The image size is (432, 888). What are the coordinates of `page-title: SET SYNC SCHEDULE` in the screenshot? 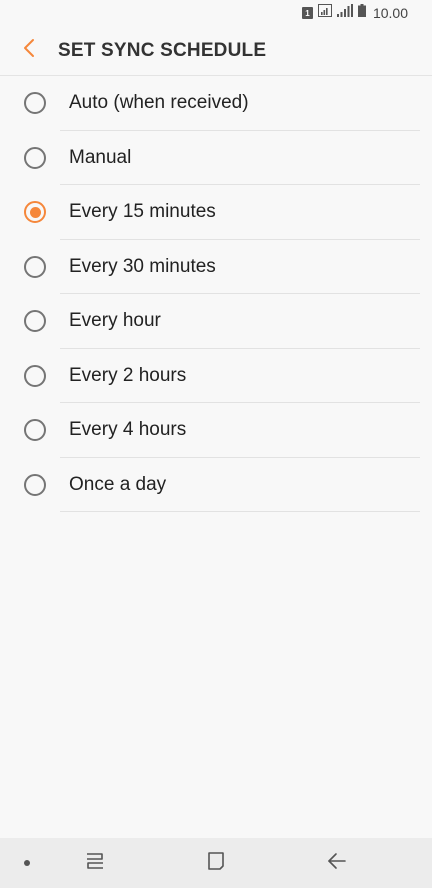 It's located at (162, 50).